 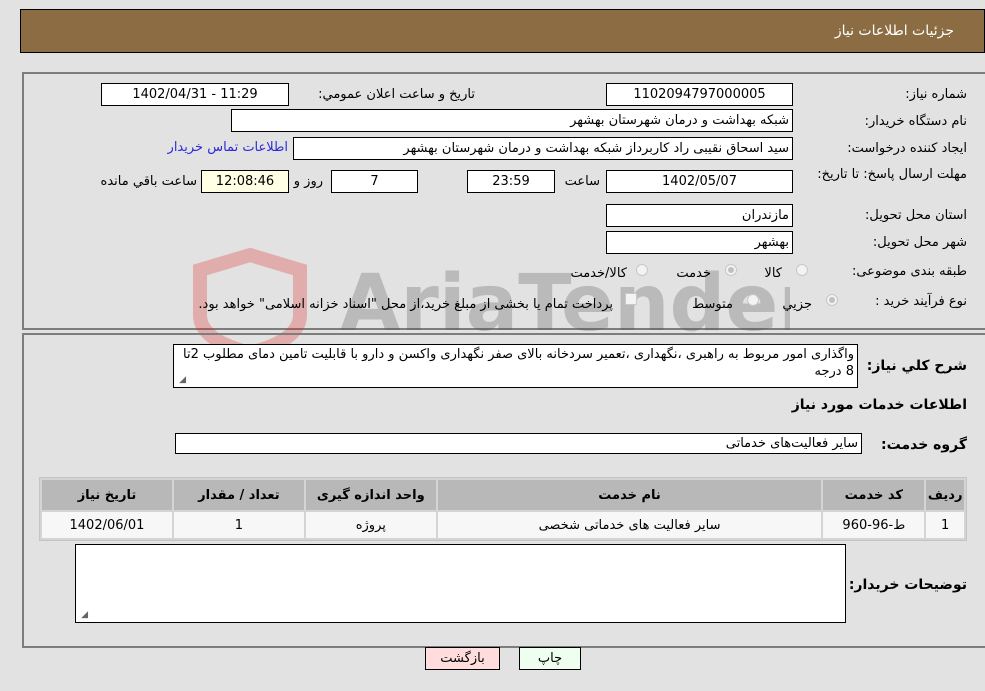 What do you see at coordinates (238, 495) in the screenshot?
I see `col-header-quantity: تعداد / مقدار` at bounding box center [238, 495].